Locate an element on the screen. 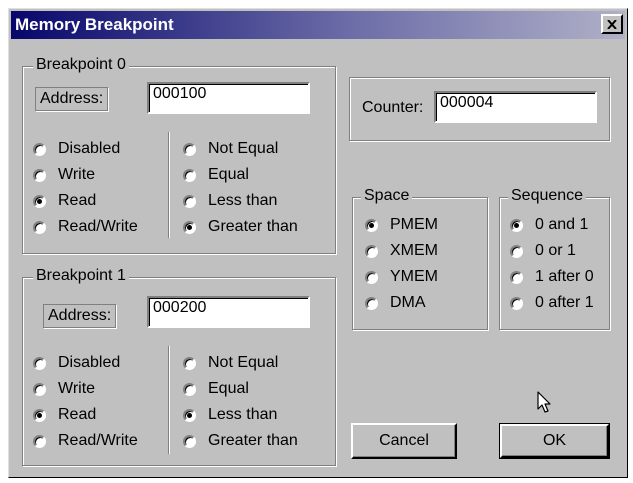 This screenshot has height=483, width=633. cancel-button: Cancel is located at coordinates (404, 441).